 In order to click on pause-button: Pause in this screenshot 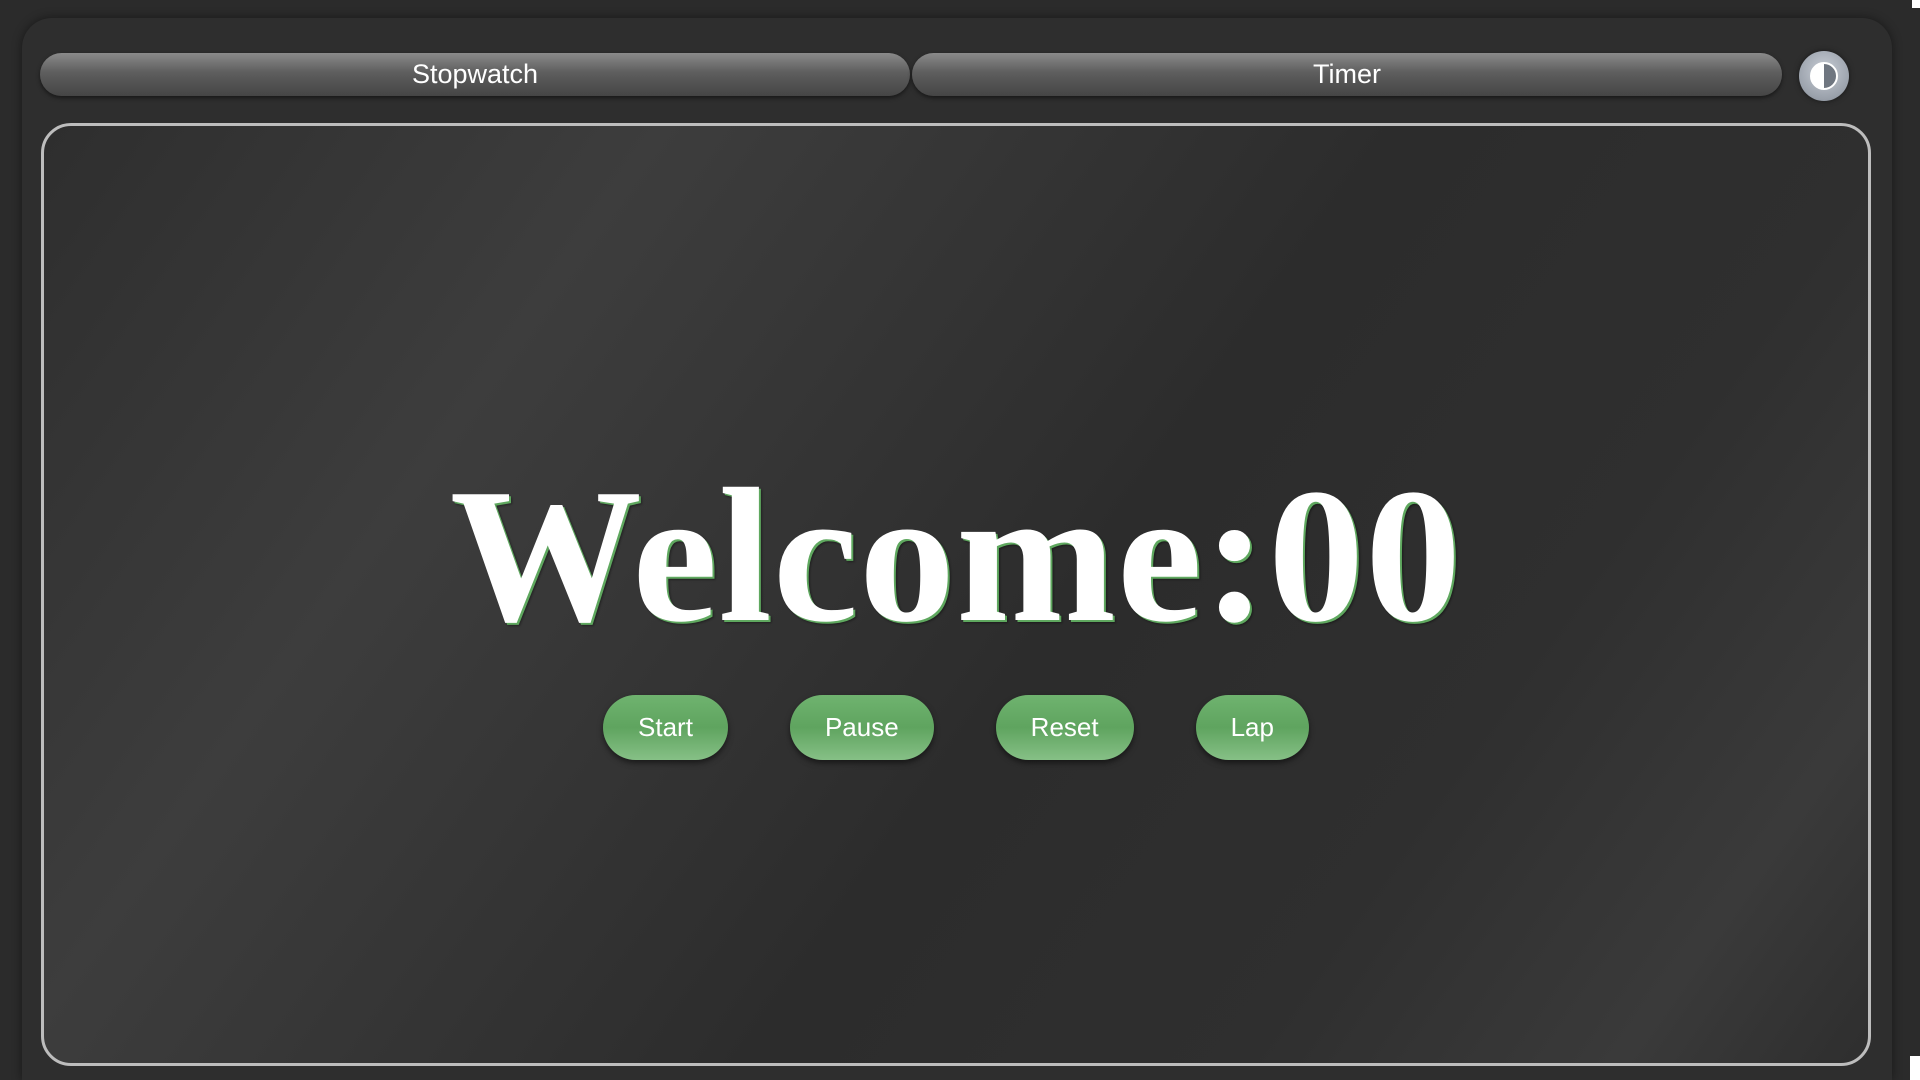, I will do `click(861, 727)`.